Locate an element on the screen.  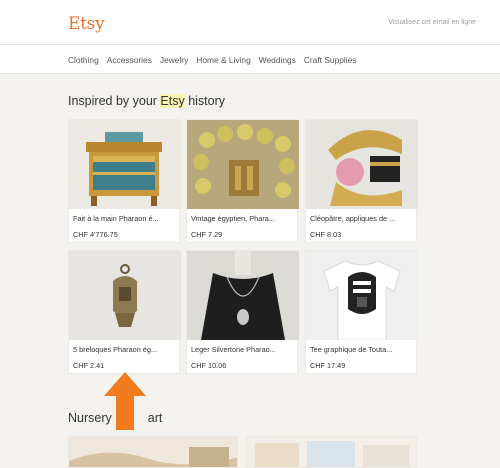
product-image-pharaoh-chest is located at coordinates (125, 164).